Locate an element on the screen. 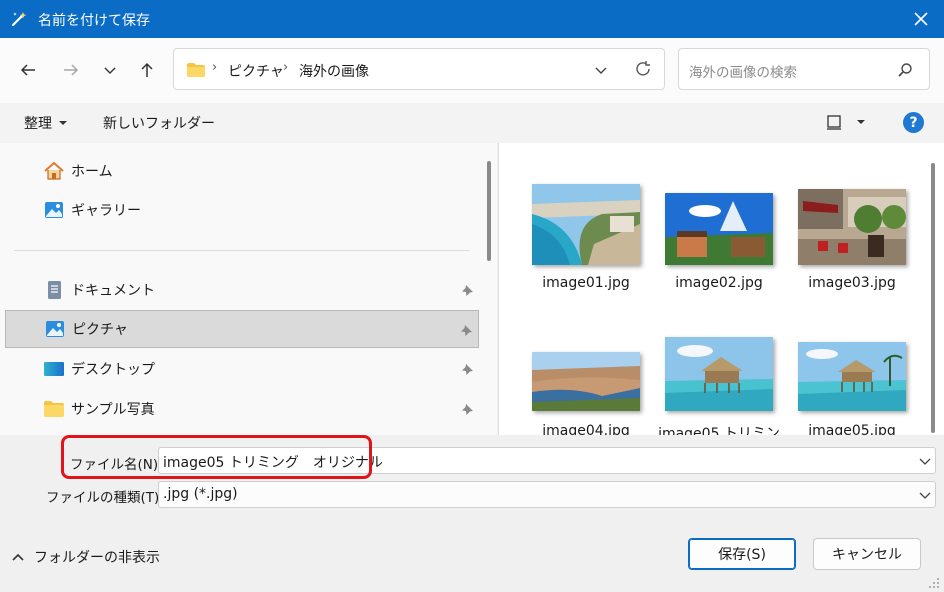 Image resolution: width=944 pixels, height=592 pixels. photo-cafe-icon is located at coordinates (852, 227).